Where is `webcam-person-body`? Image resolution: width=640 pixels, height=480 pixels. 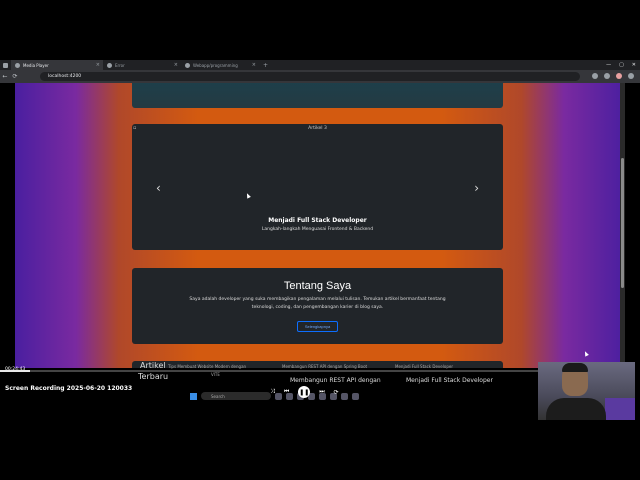
webcam-person-body is located at coordinates (576, 409).